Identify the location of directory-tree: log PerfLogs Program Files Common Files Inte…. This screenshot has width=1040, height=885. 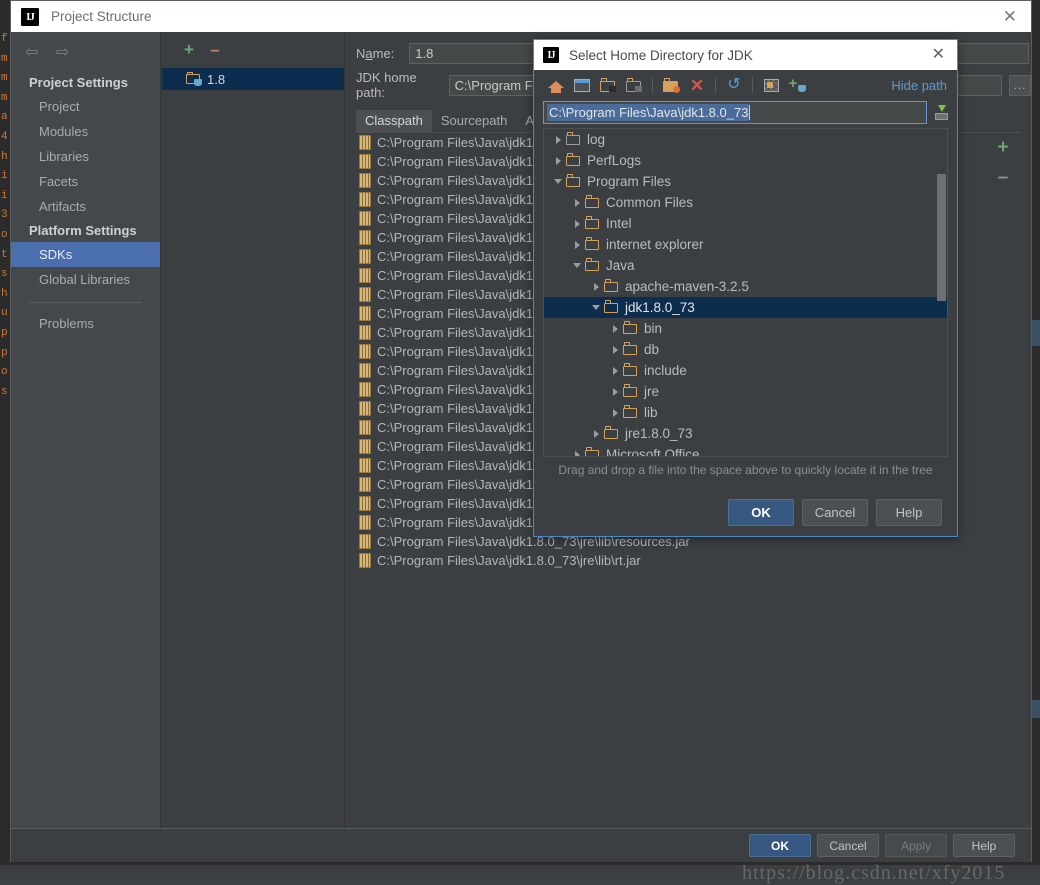
(745, 292).